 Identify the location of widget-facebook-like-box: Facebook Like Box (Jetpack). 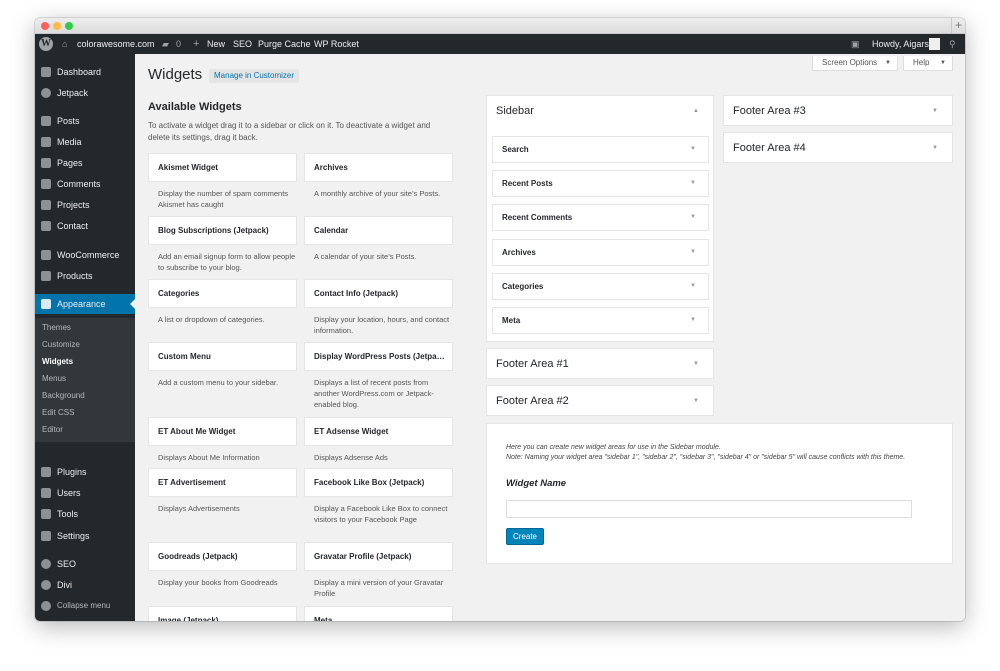
(378, 482).